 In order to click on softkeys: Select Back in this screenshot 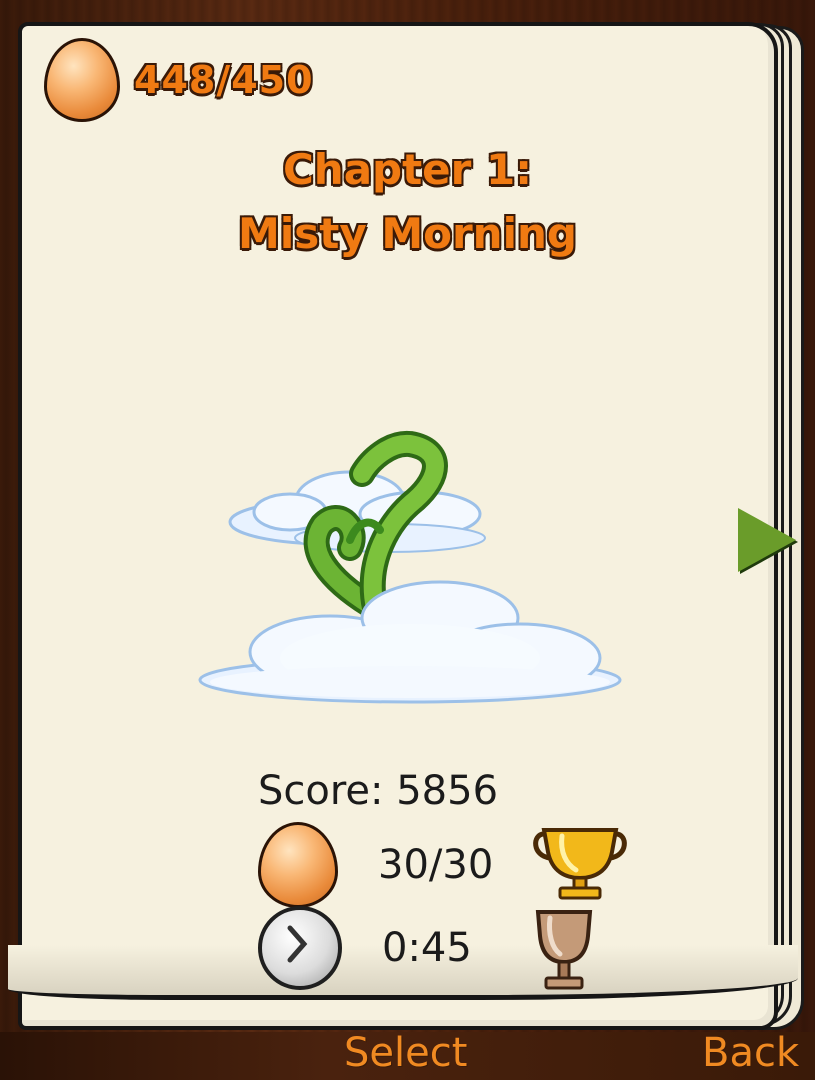, I will do `click(407, 1053)`.